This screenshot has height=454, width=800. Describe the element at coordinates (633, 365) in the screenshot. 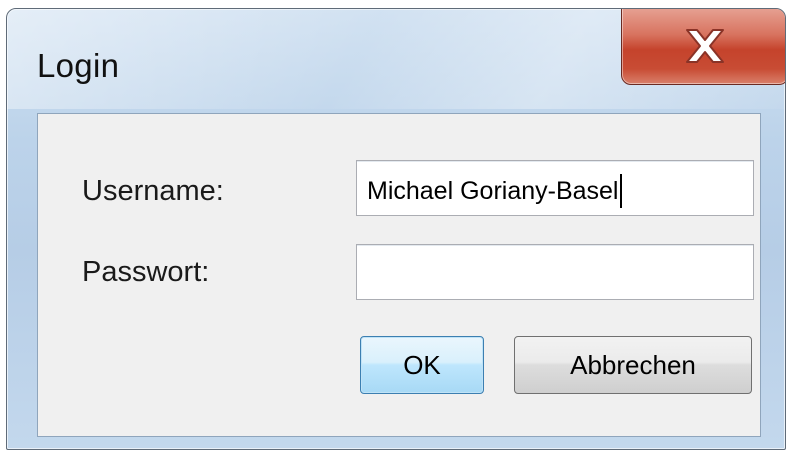

I see `cancel-button: Abbrechen` at that location.